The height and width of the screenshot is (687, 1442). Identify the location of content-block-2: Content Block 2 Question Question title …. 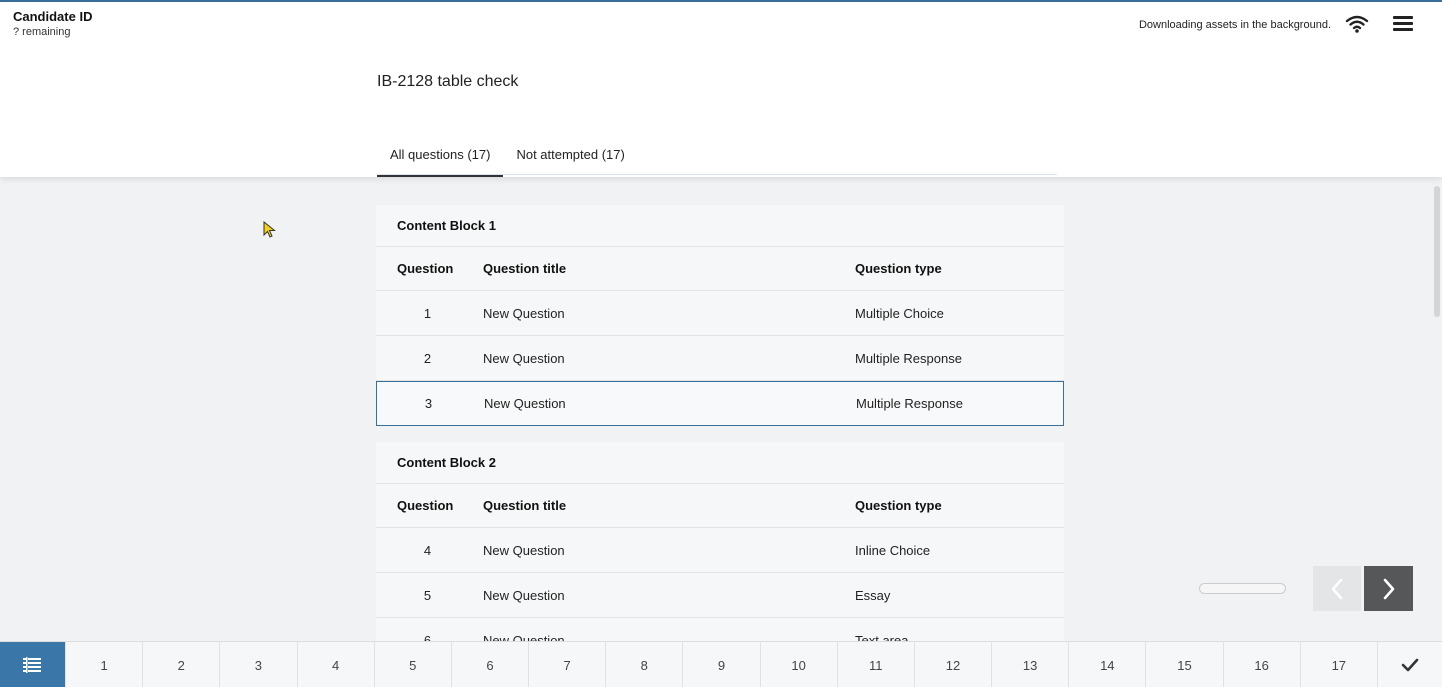
(720, 541).